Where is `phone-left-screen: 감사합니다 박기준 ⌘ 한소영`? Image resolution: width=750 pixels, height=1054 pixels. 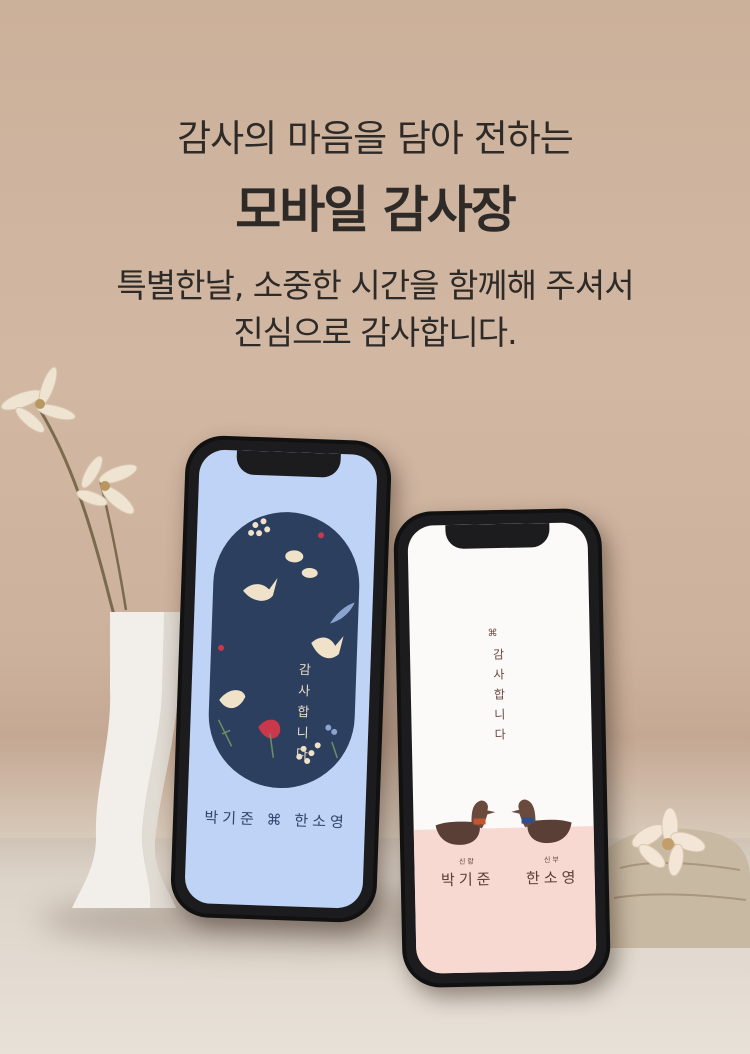
phone-left-screen: 감사합니다 박기준 ⌘ 한소영 is located at coordinates (281, 679).